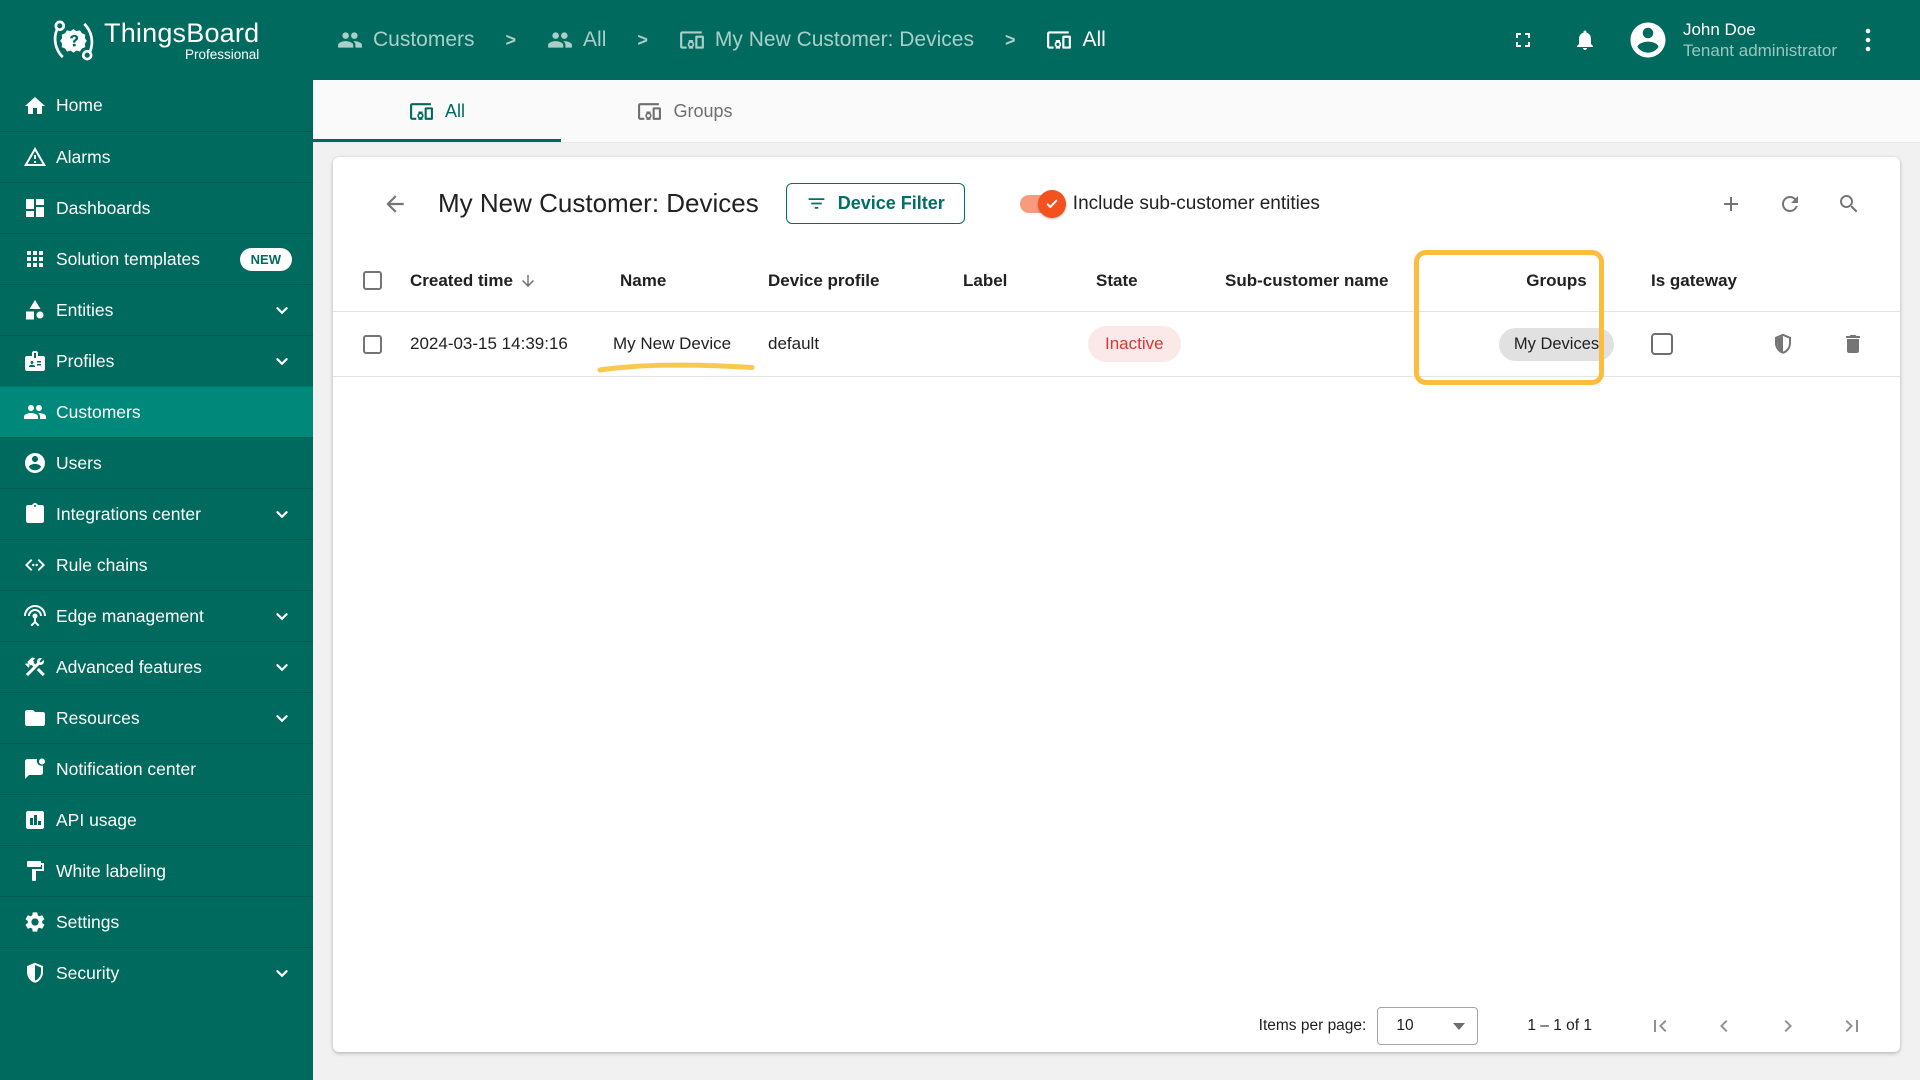  Describe the element at coordinates (1029, 281) in the screenshot. I see `column-label: Label` at that location.